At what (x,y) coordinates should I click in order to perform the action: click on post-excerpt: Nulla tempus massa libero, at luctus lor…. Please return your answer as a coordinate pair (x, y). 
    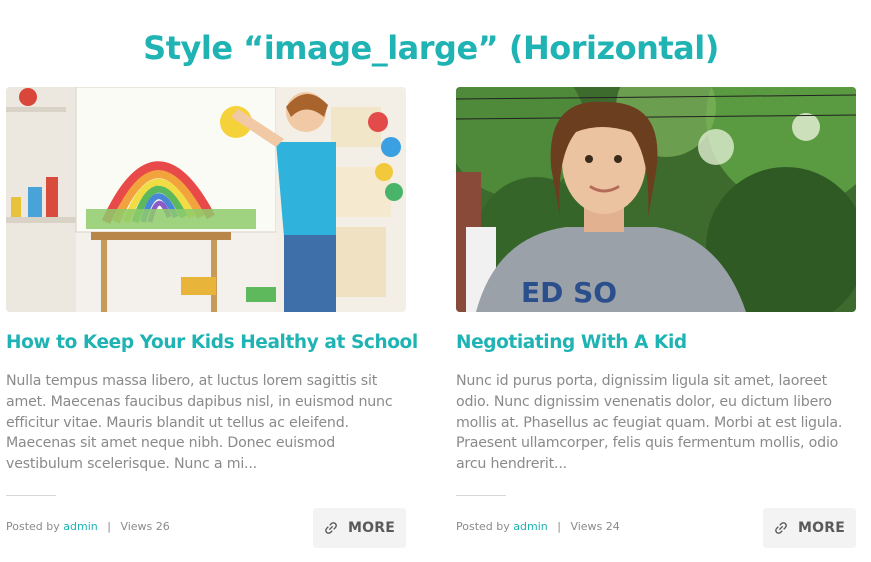
    Looking at the image, I should click on (199, 423).